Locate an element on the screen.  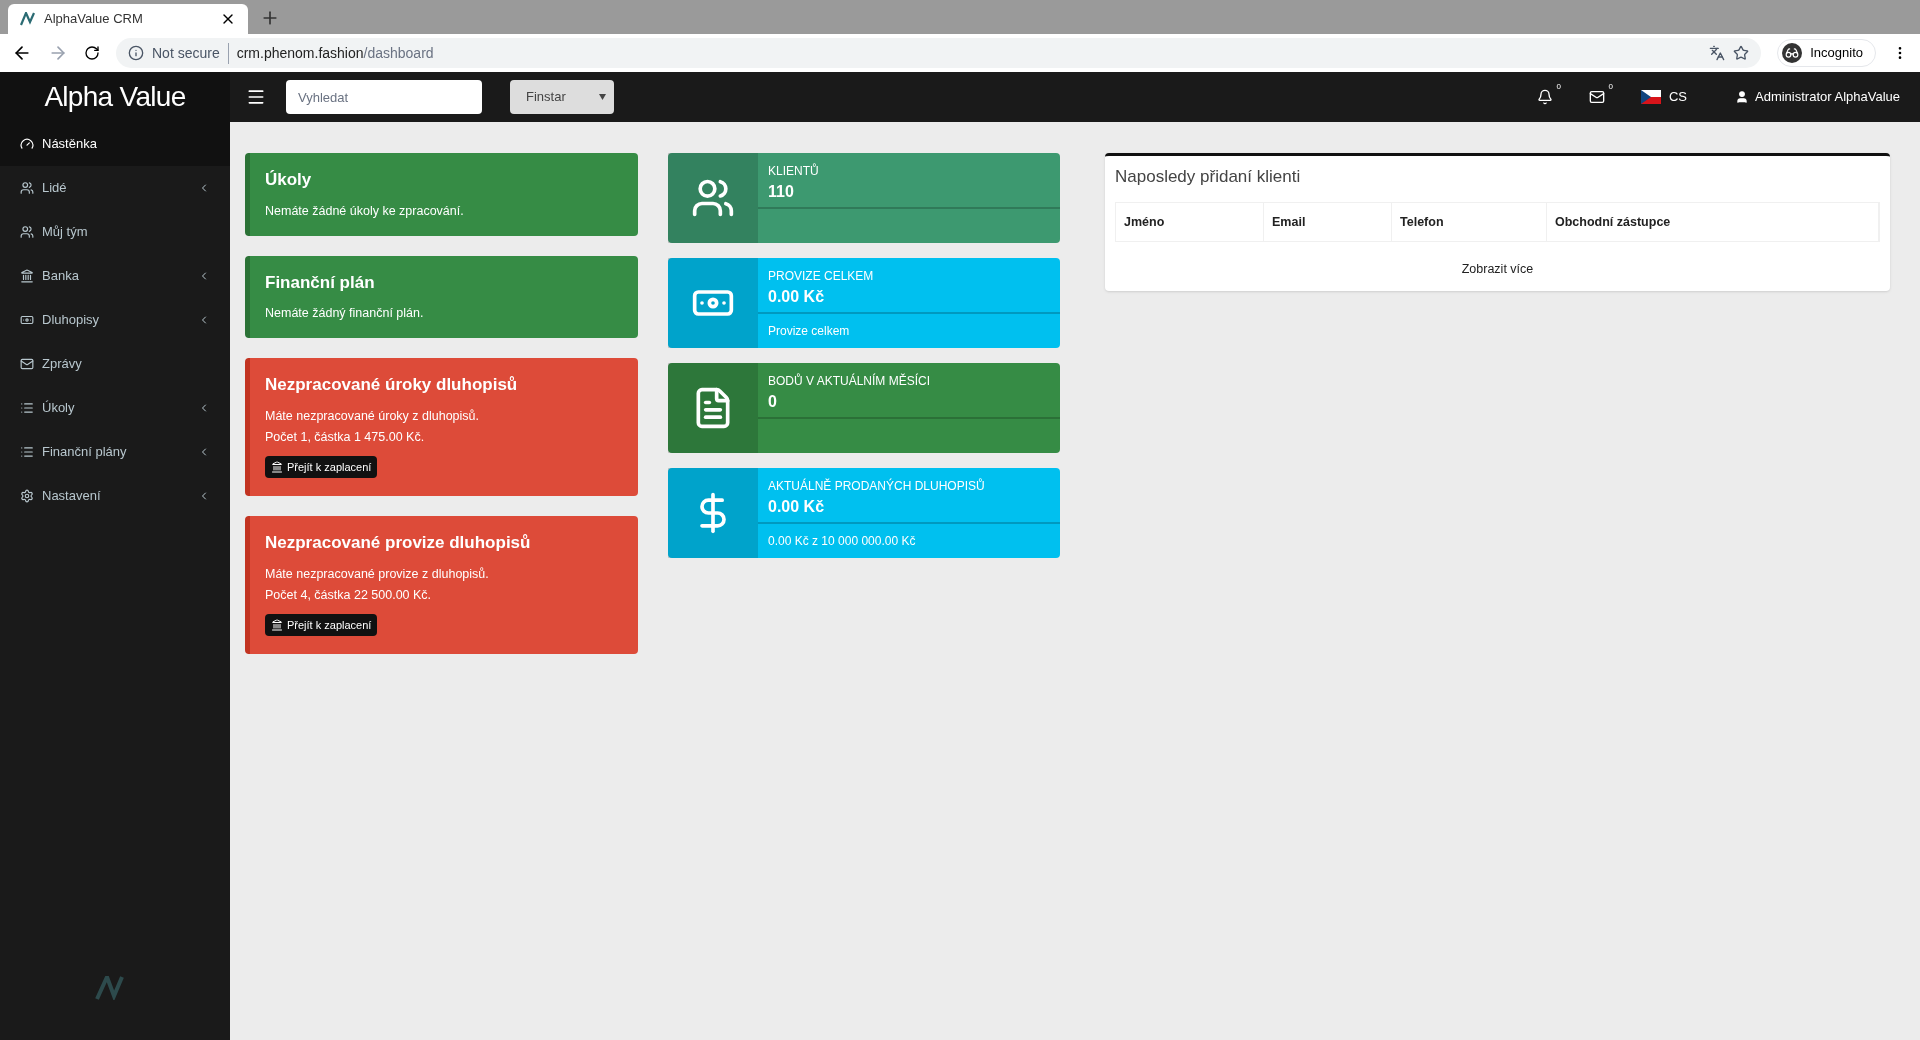
column-header: Obchodní zástupce is located at coordinates (1713, 222).